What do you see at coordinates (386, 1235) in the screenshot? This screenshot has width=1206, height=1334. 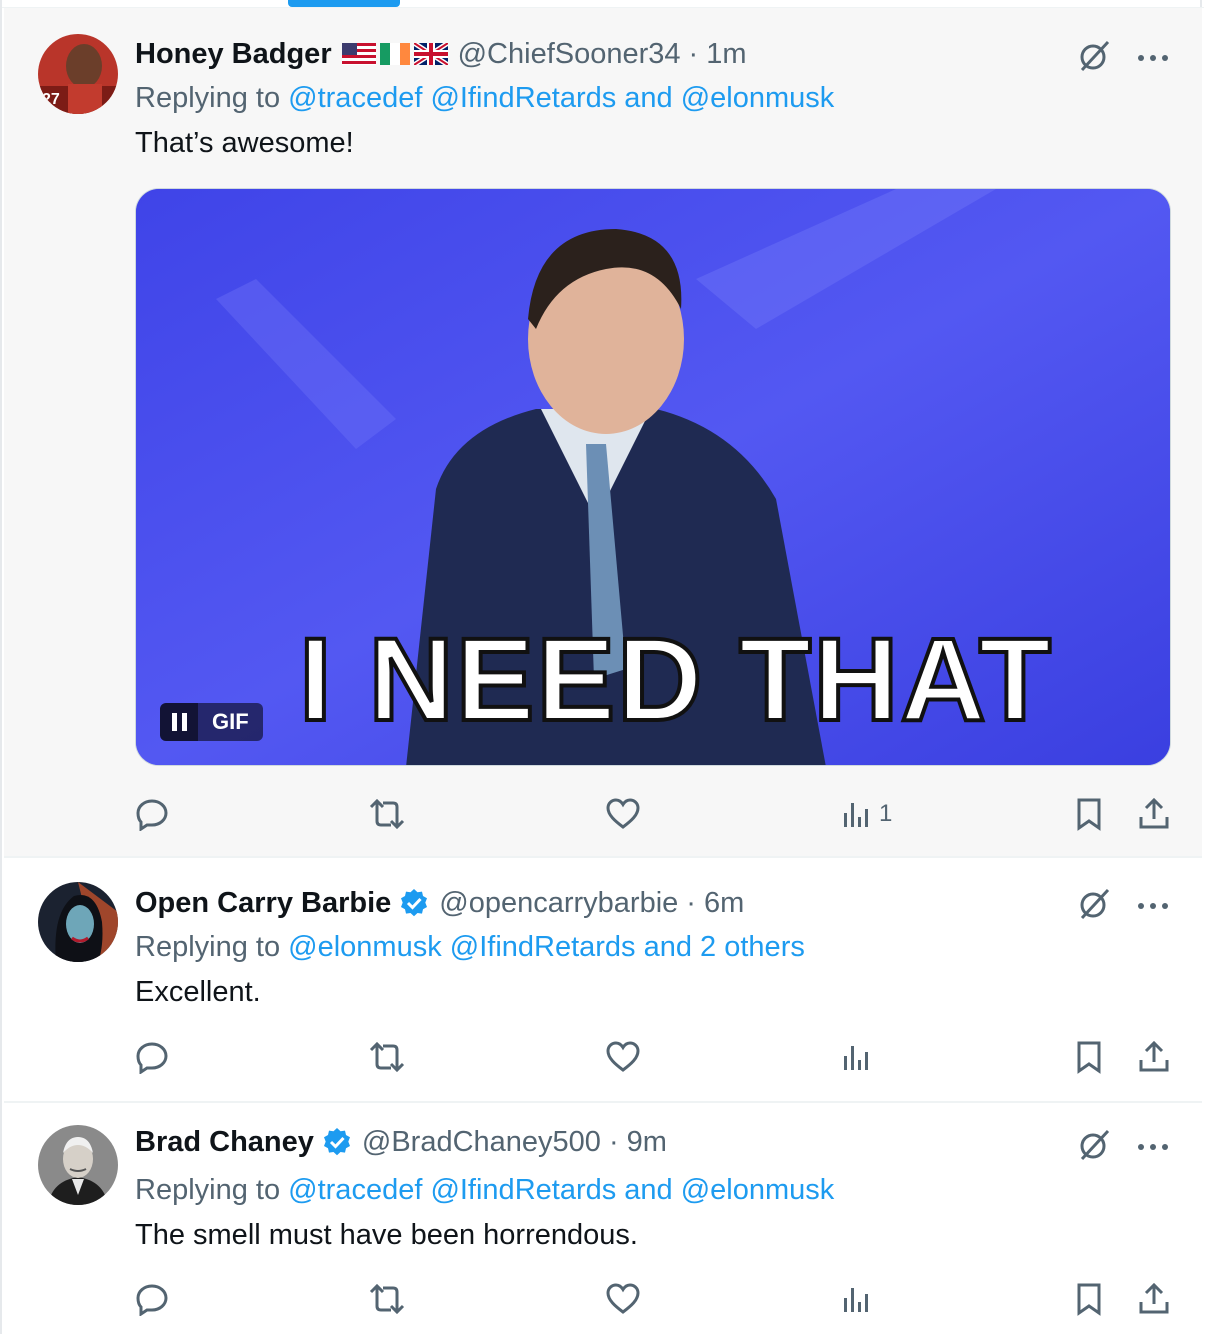 I see `tweet-text: The smell must have been horrendous.` at bounding box center [386, 1235].